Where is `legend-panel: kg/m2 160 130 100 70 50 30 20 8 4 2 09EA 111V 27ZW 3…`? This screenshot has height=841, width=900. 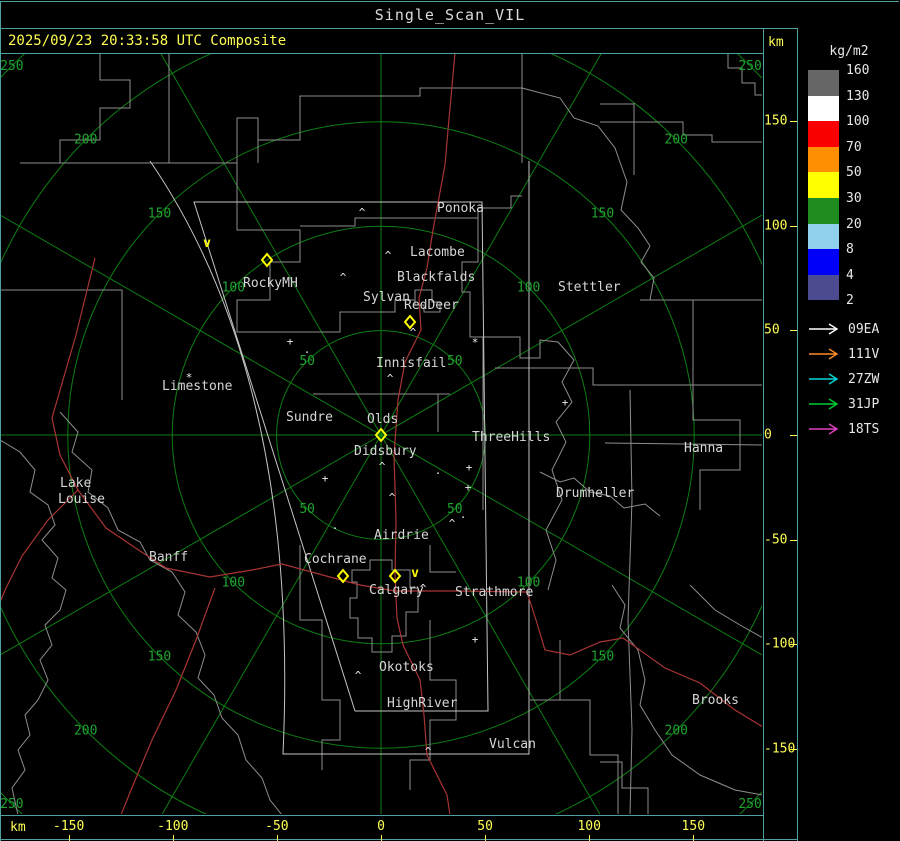 legend-panel: kg/m2 160 130 100 70 50 30 20 8 4 2 09EA 111V 27ZW 3… is located at coordinates (849, 434).